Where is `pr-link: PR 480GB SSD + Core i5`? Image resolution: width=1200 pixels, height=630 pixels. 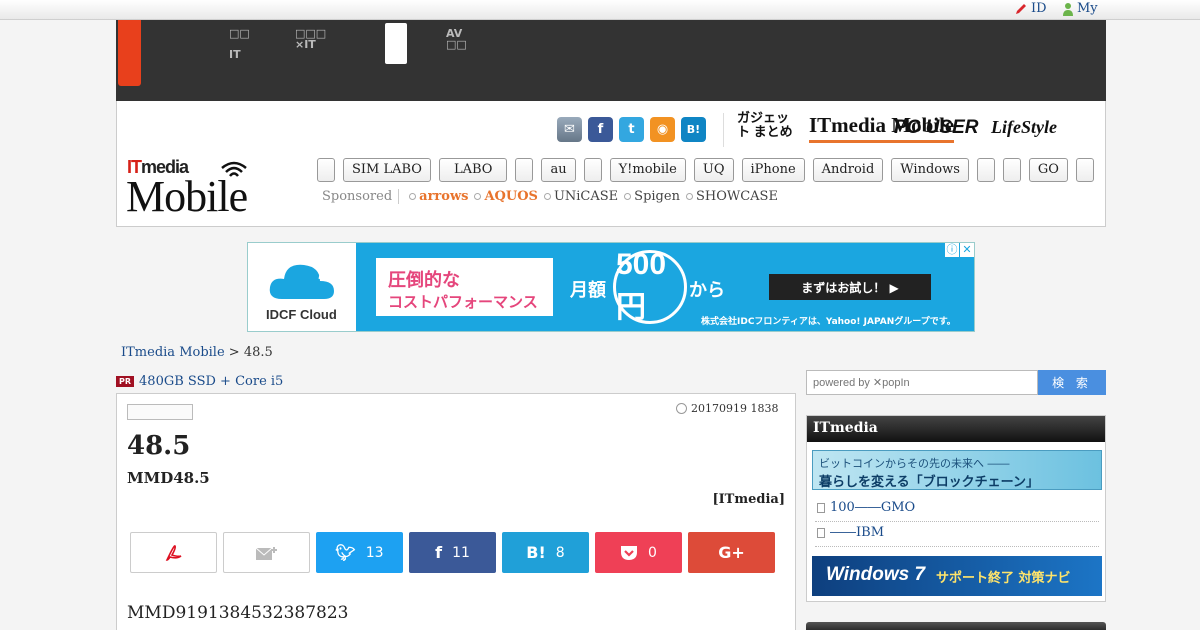 pr-link: PR 480GB SSD + Core i5 is located at coordinates (199, 381).